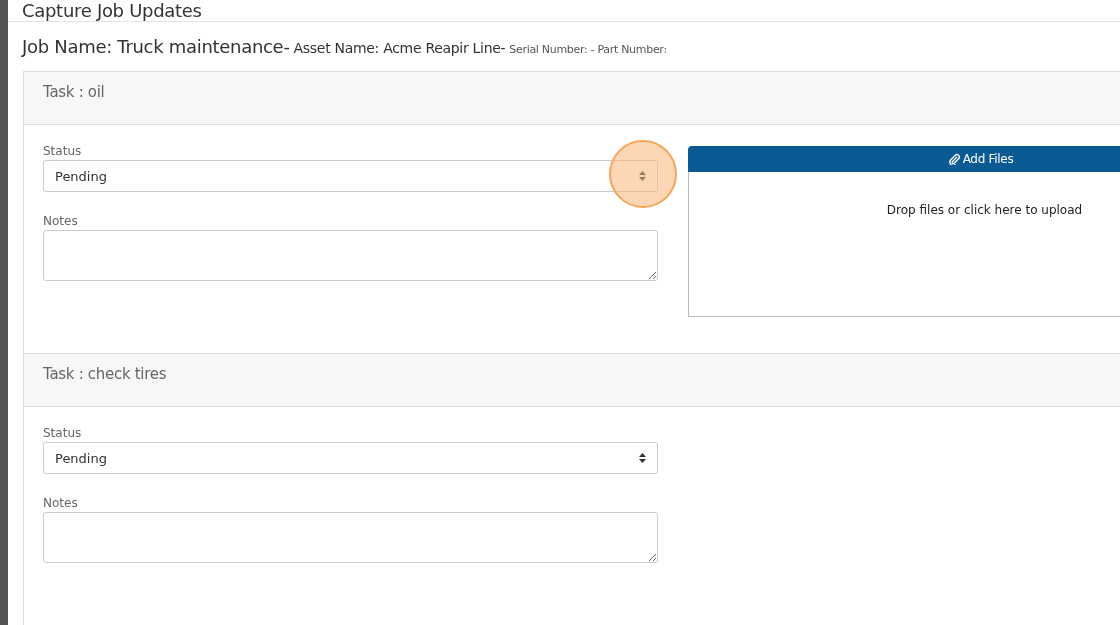  Describe the element at coordinates (954, 159) in the screenshot. I see `paperclip-icon` at that location.